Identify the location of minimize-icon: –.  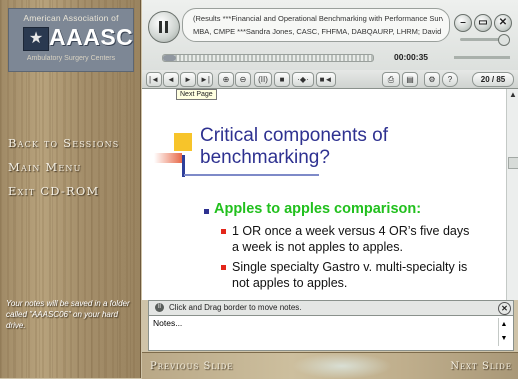
(463, 22).